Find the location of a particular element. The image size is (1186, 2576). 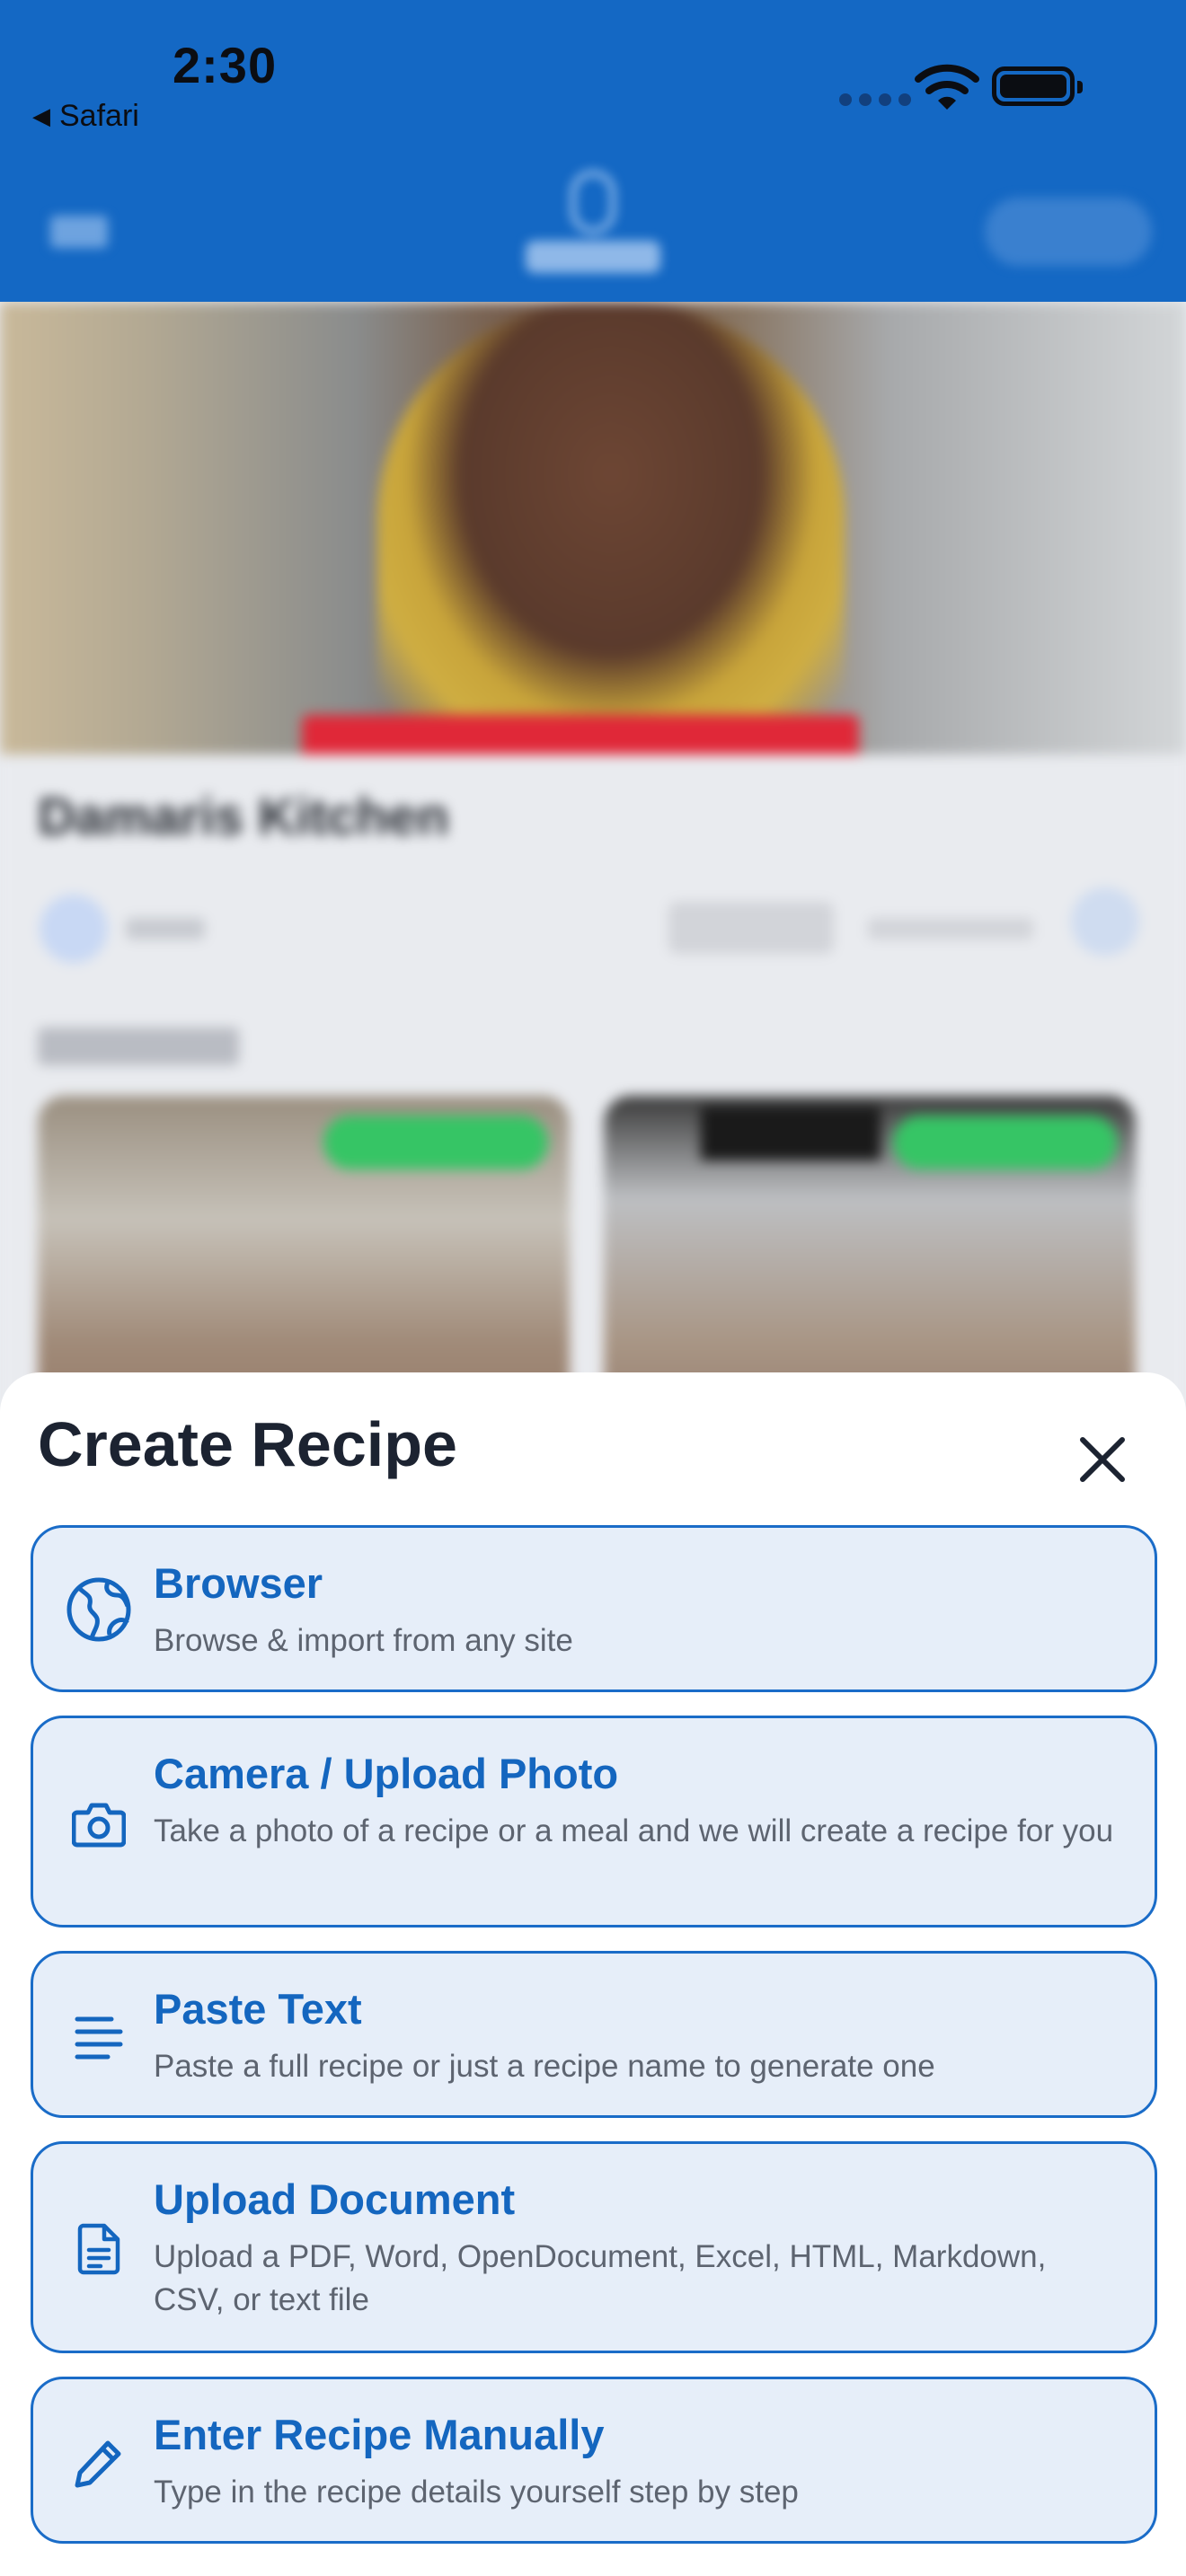

pencil-icon is located at coordinates (99, 2463).